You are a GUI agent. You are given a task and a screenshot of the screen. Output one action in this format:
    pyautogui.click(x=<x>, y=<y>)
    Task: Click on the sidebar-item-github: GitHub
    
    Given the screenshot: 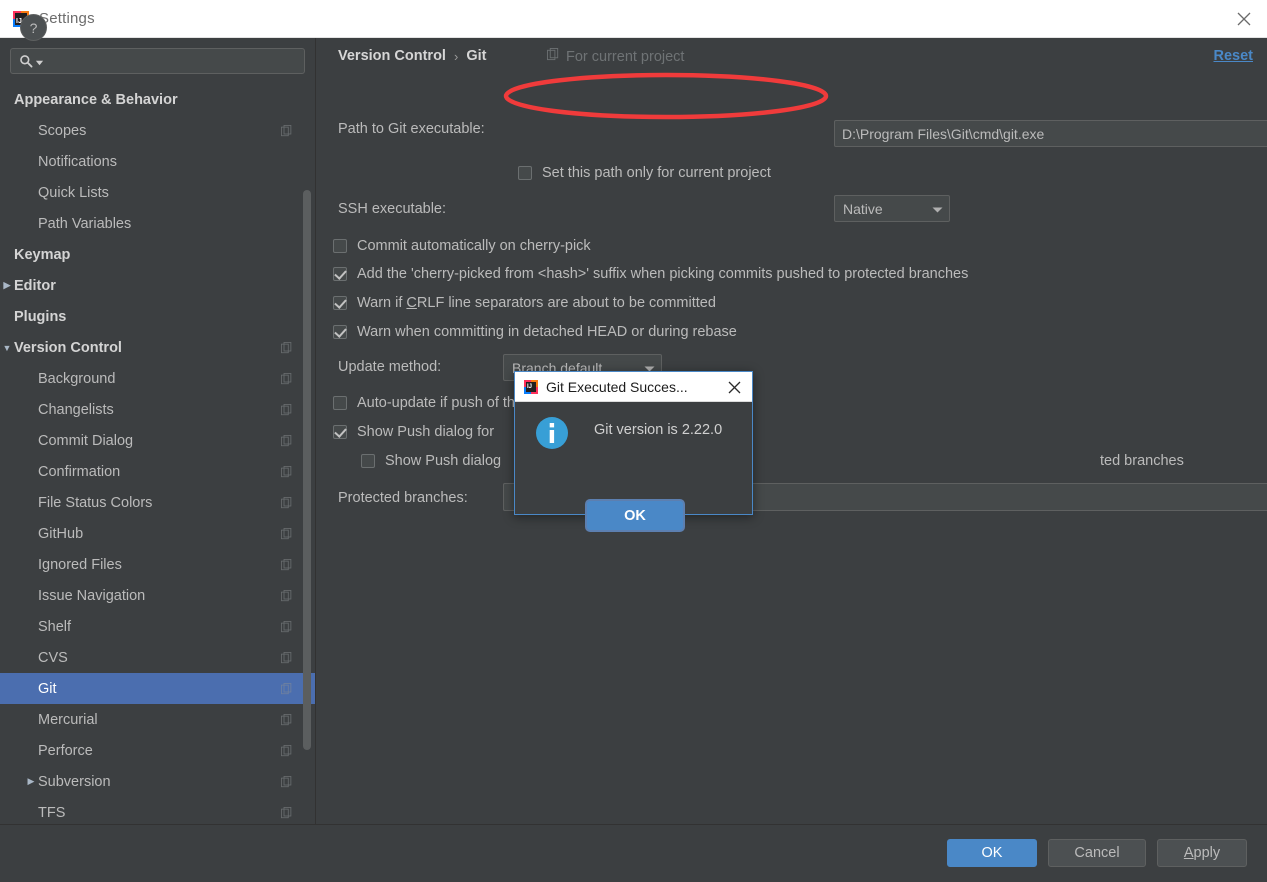 What is the action you would take?
    pyautogui.click(x=157, y=533)
    